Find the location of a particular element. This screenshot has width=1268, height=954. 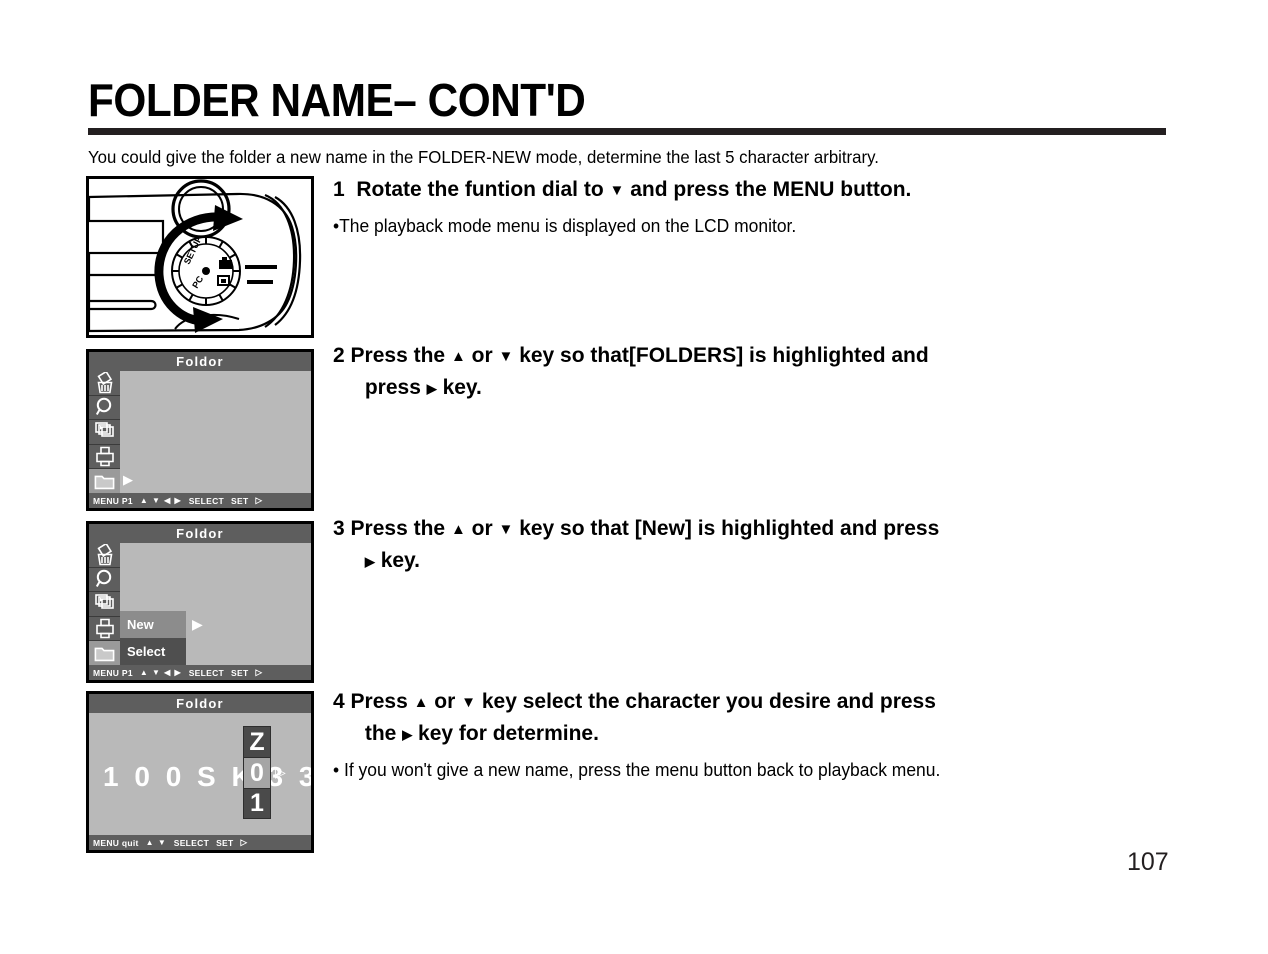

spinner-cell-selected: 0 is located at coordinates (257, 772).